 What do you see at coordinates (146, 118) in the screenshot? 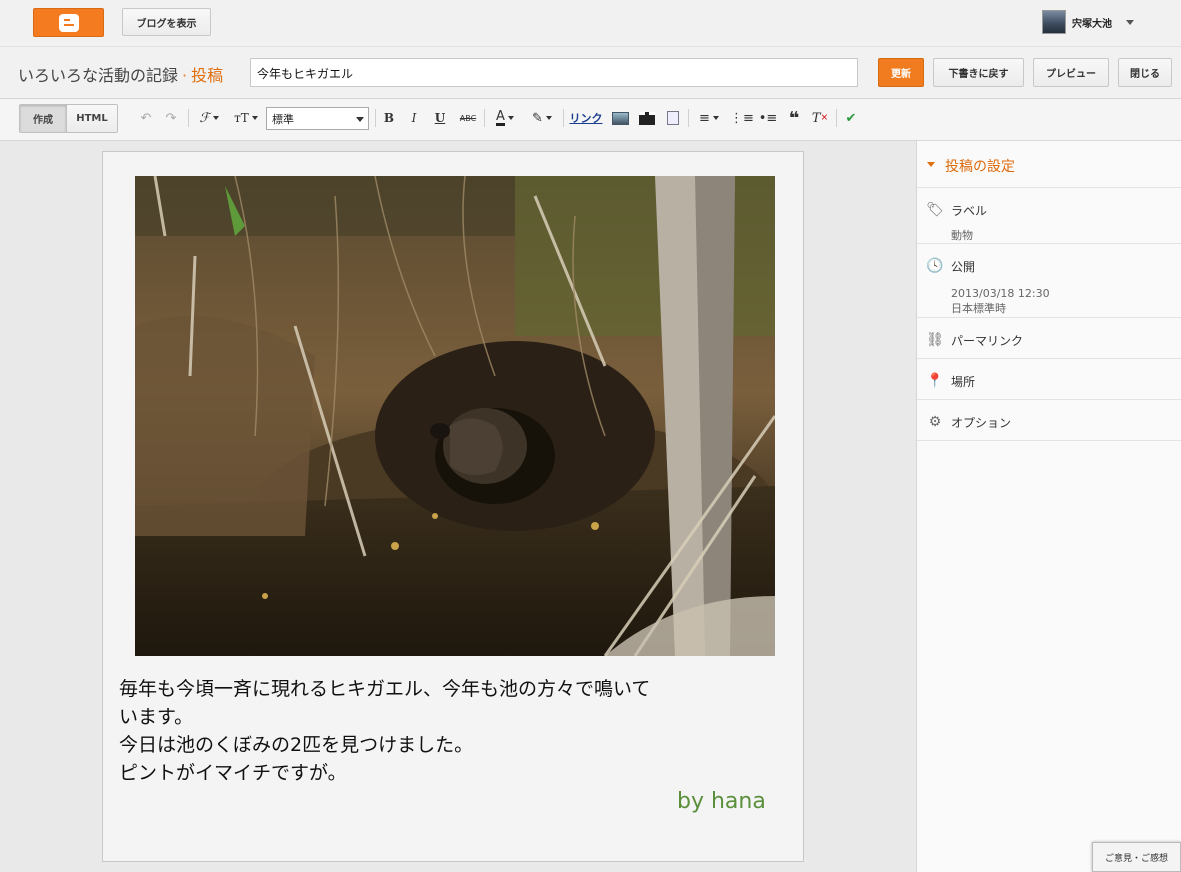
I see `undo-icon: ↶` at bounding box center [146, 118].